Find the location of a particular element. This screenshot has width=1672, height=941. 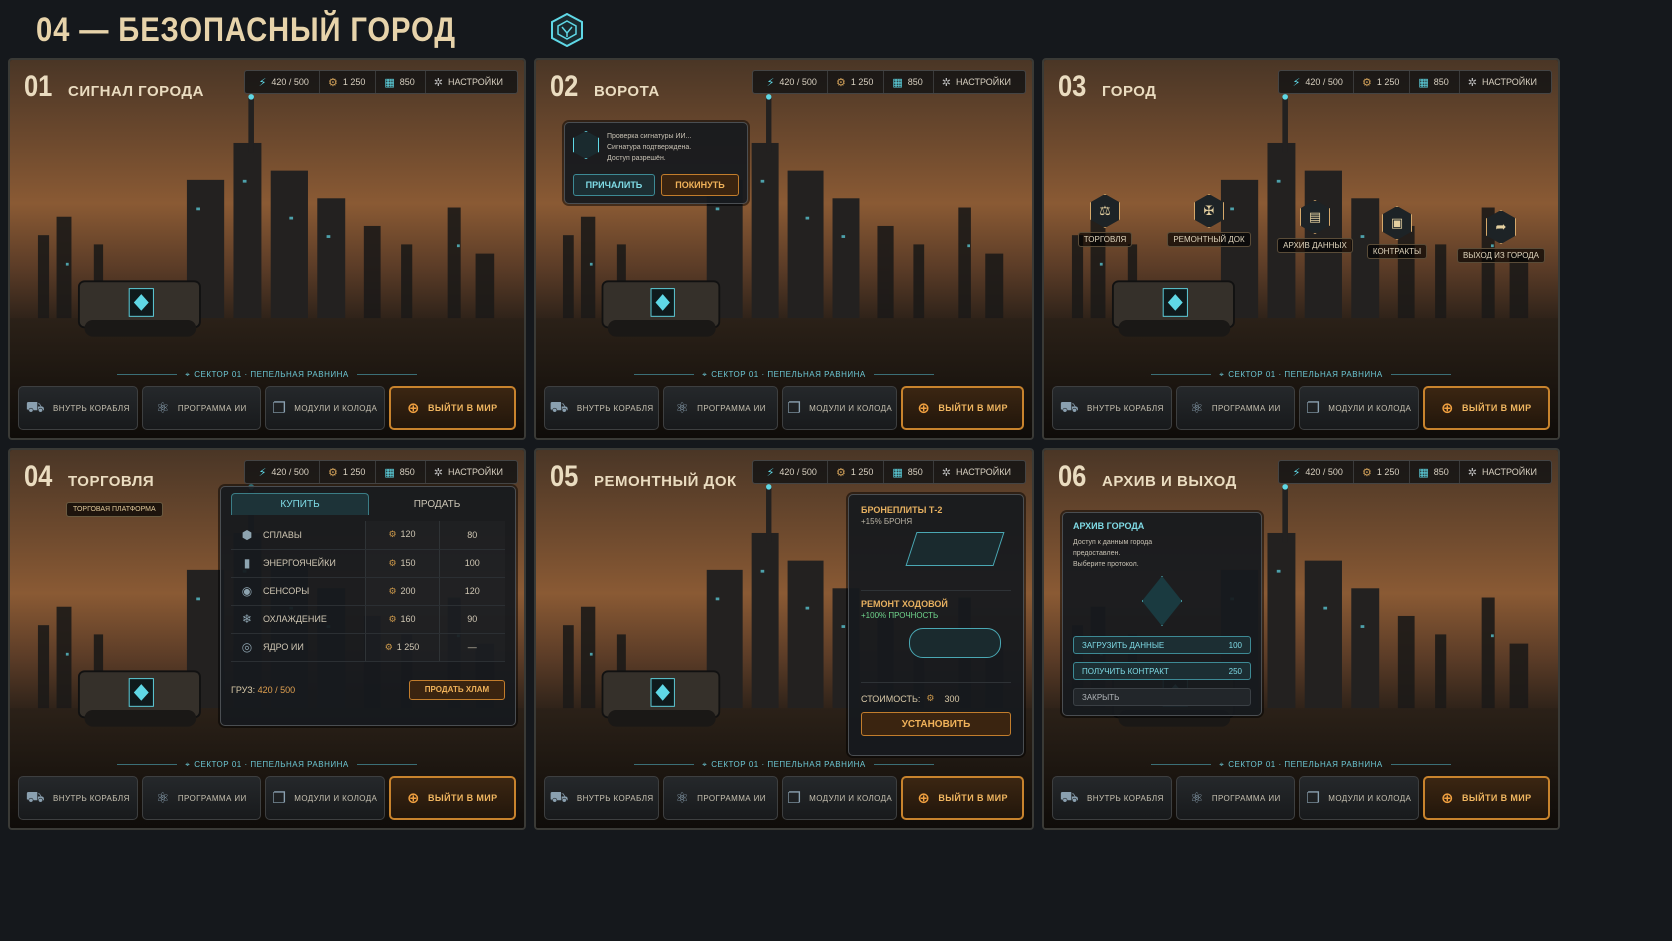

item-name: ОХЛАЖДЕНИЕ is located at coordinates (295, 619).